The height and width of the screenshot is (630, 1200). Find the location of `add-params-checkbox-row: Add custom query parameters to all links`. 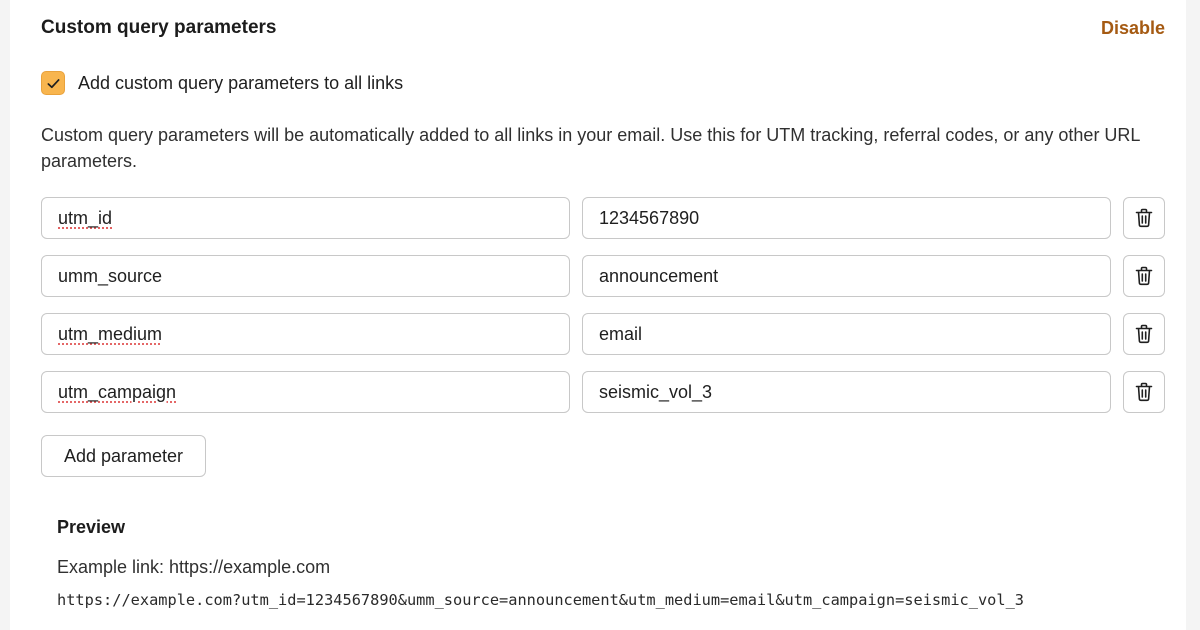

add-params-checkbox-row: Add custom query parameters to all links is located at coordinates (222, 83).